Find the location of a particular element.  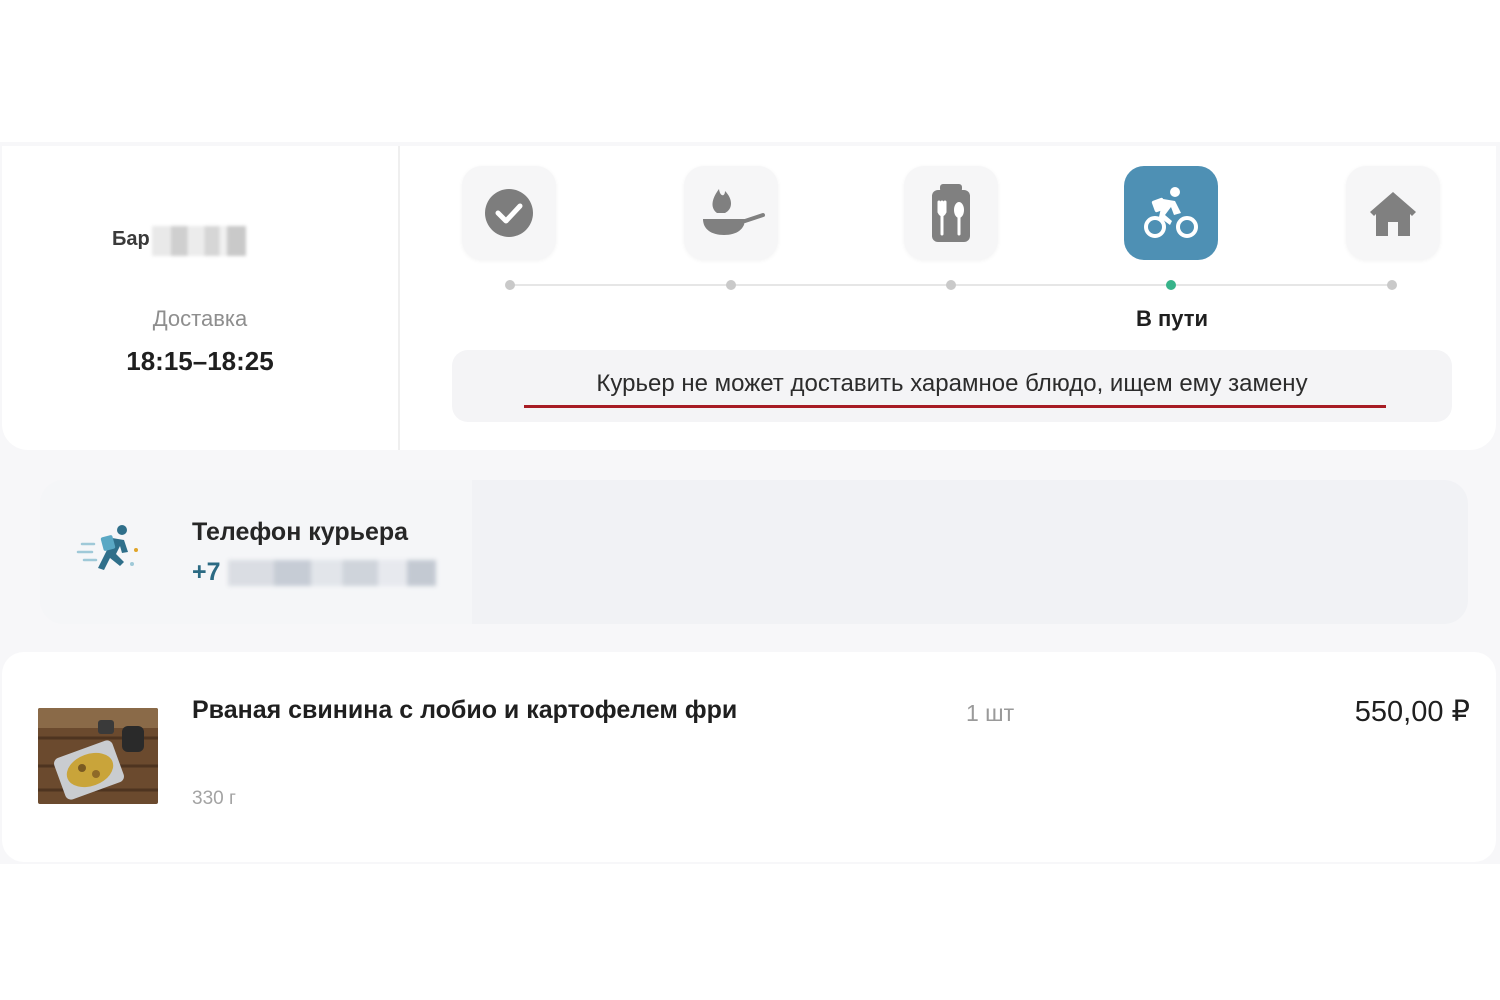

delivery-label: Доставка is located at coordinates (200, 318).